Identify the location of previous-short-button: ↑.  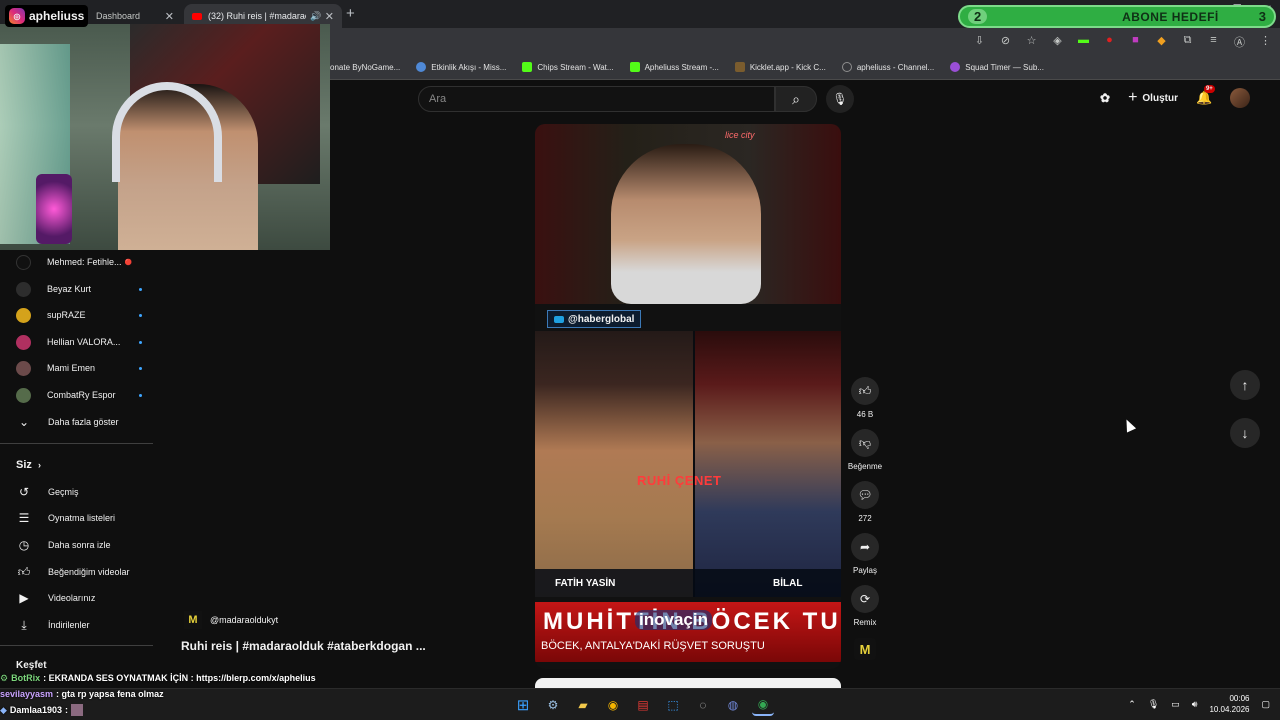
(1245, 385).